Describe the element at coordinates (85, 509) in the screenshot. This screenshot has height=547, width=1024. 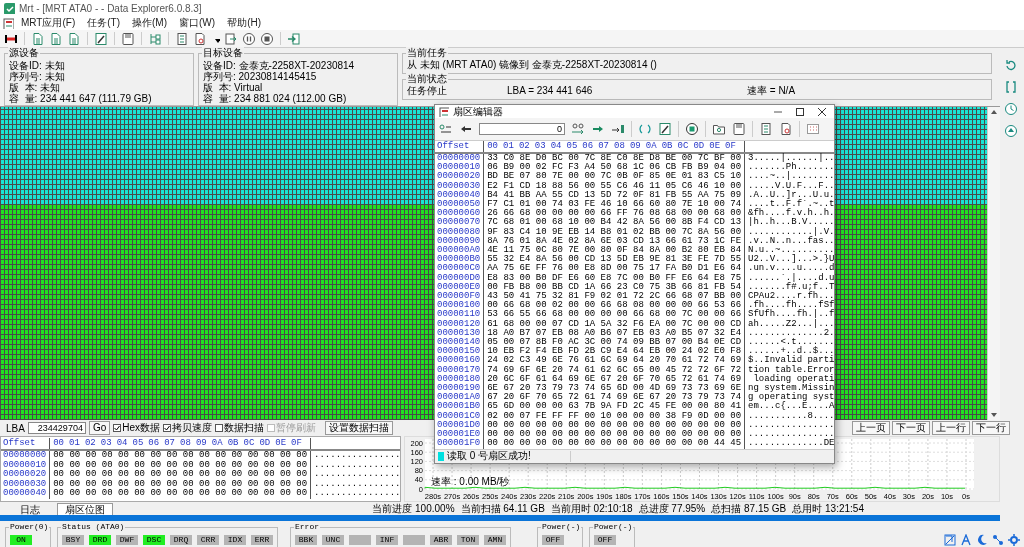
I see `tab: 扇区位图` at that location.